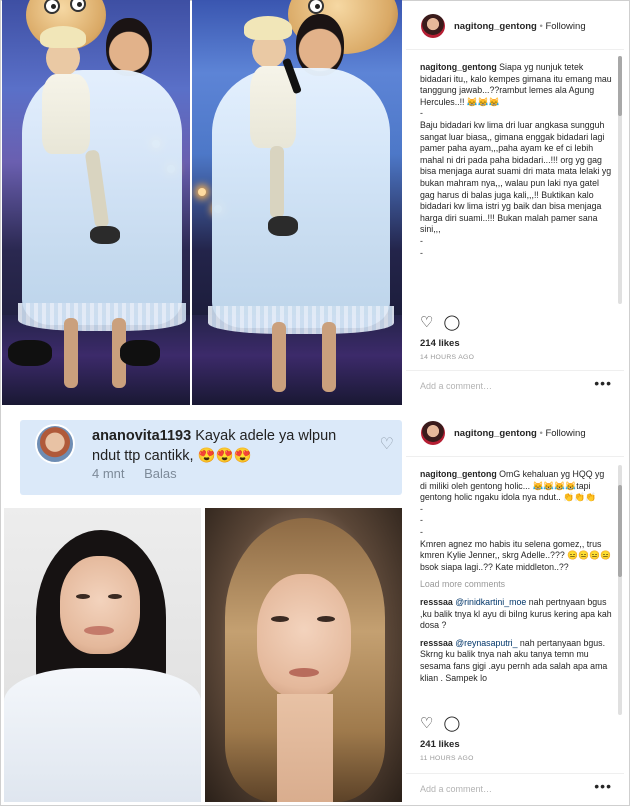  I want to click on neck, so click(305, 748).